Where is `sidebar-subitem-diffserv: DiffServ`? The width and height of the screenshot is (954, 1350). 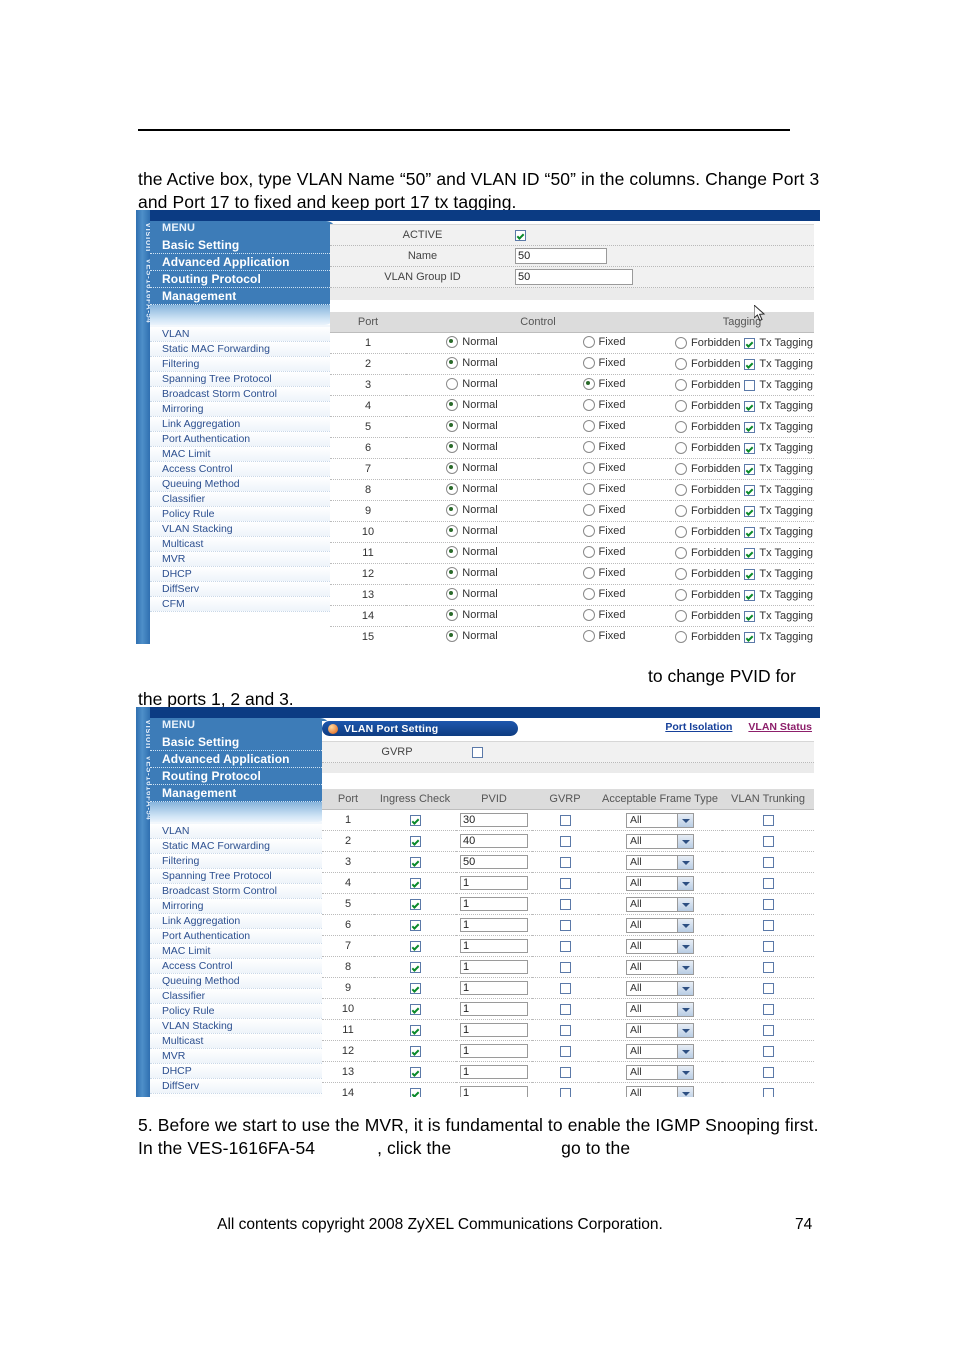
sidebar-subitem-diffserv: DiffServ is located at coordinates (243, 589).